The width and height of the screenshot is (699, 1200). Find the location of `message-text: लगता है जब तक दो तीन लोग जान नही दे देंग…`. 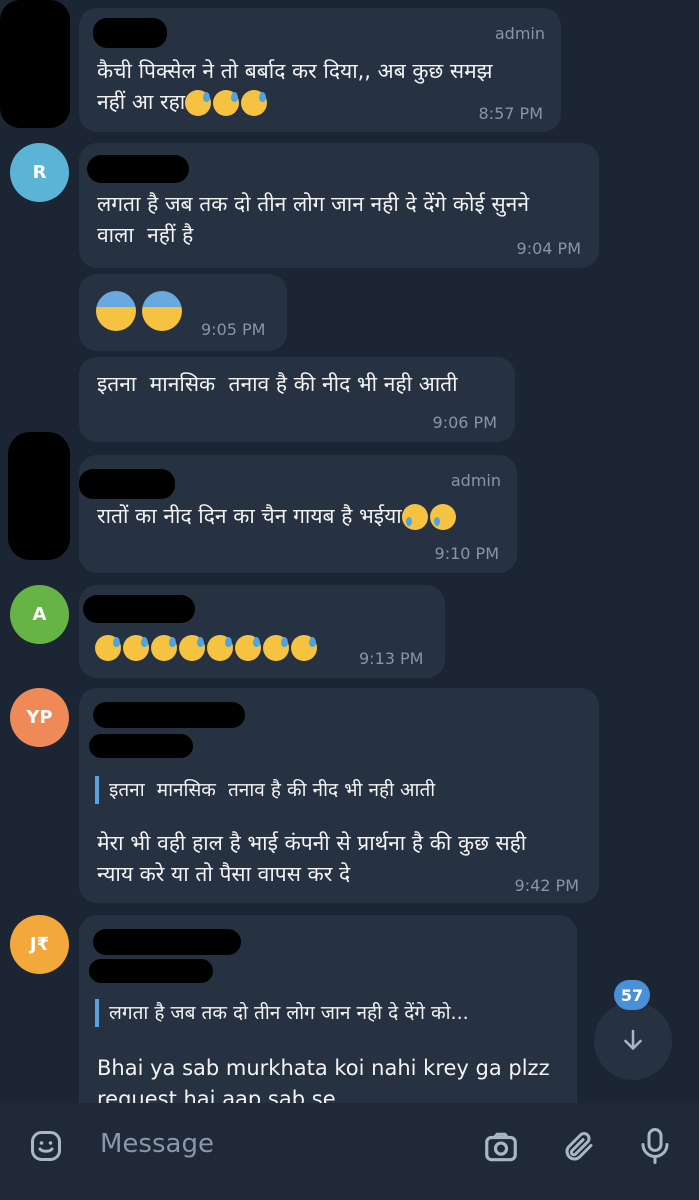

message-text: लगता है जब तक दो तीन लोग जान नही दे देंग… is located at coordinates (313, 219).